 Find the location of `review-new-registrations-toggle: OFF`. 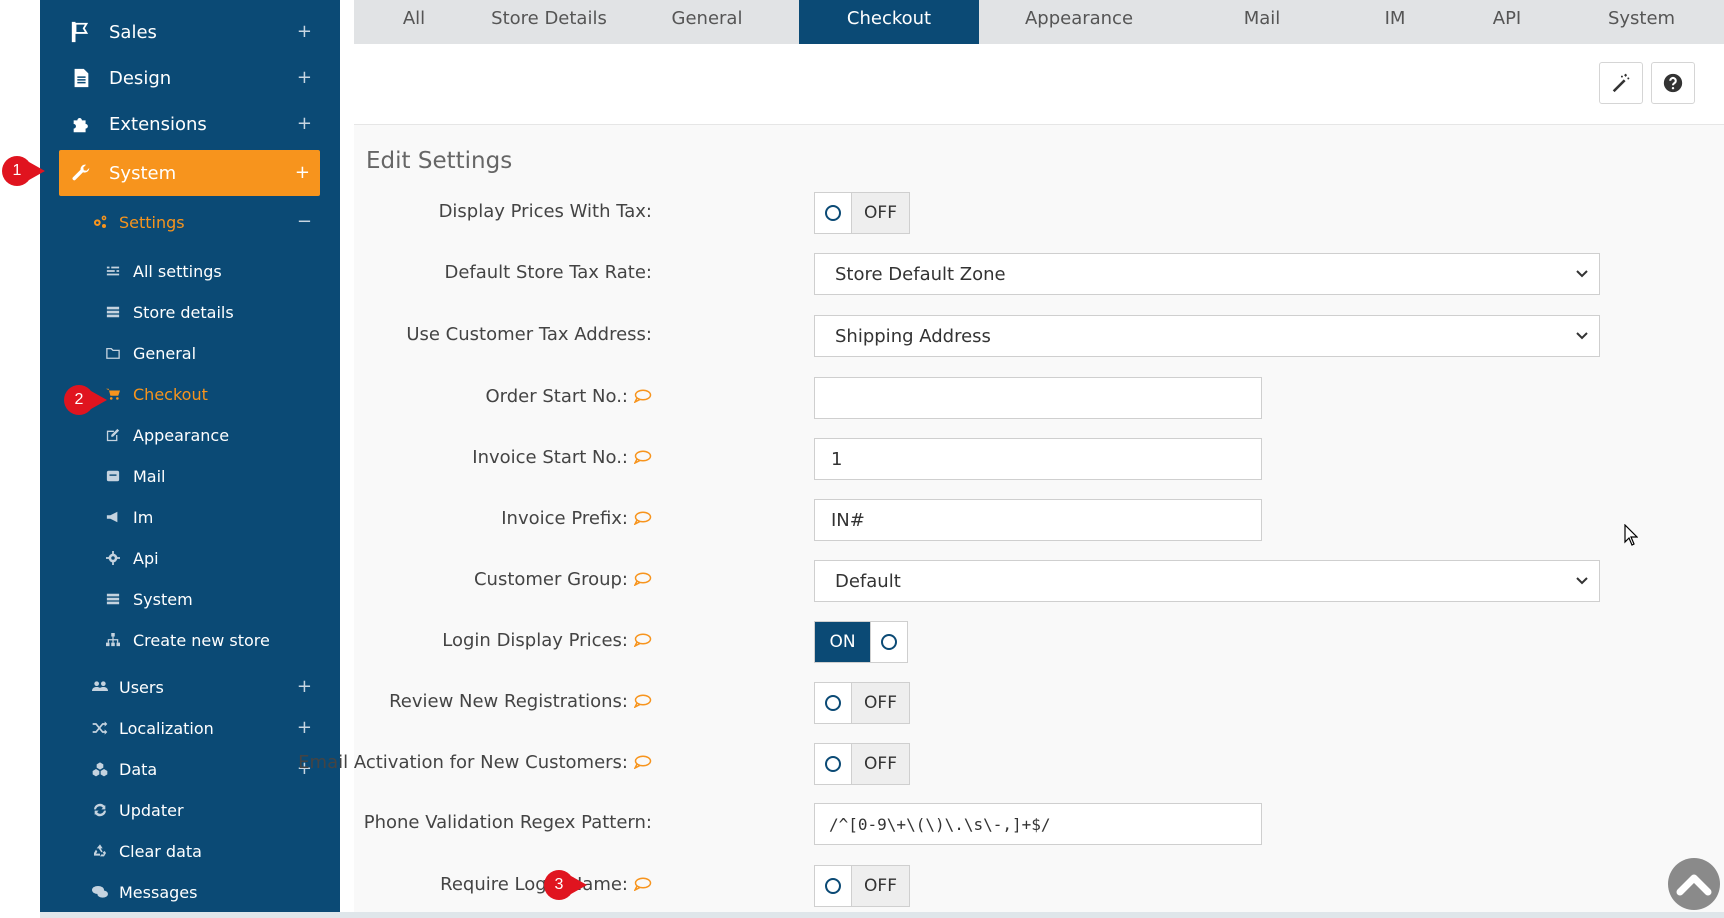

review-new-registrations-toggle: OFF is located at coordinates (862, 703).